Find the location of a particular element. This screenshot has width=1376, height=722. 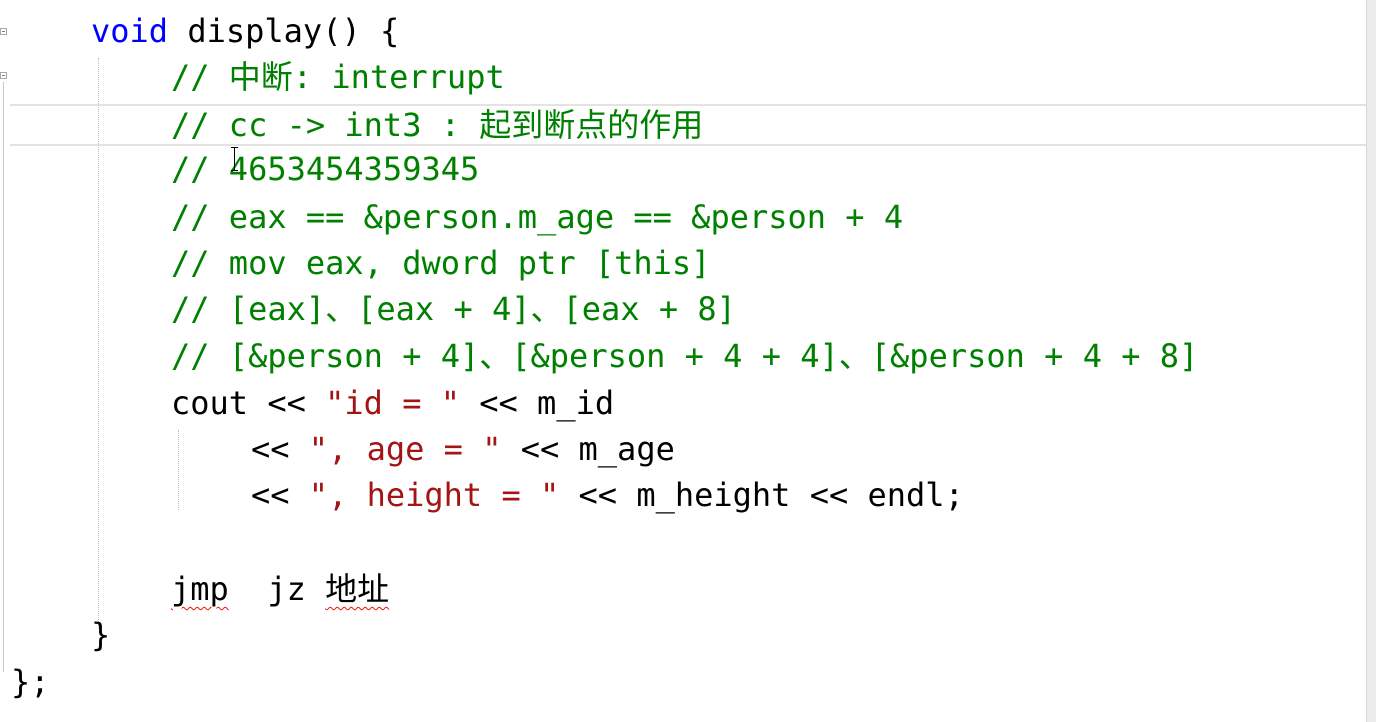

fold-range-line is located at coordinates (3, 377).